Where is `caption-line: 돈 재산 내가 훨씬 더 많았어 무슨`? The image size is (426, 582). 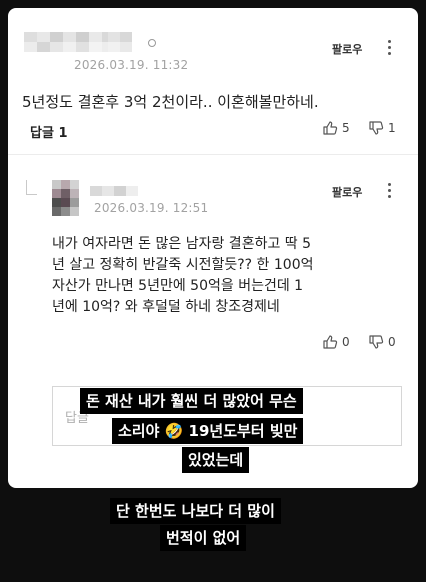 caption-line: 돈 재산 내가 훨씬 더 많았어 무슨 is located at coordinates (191, 401).